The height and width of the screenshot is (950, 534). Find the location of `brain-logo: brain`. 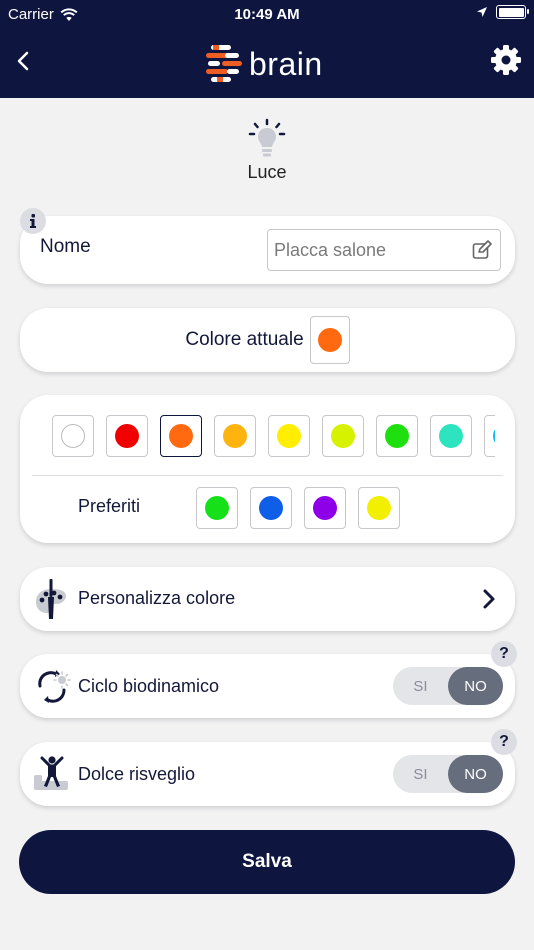

brain-logo: brain is located at coordinates (264, 64).